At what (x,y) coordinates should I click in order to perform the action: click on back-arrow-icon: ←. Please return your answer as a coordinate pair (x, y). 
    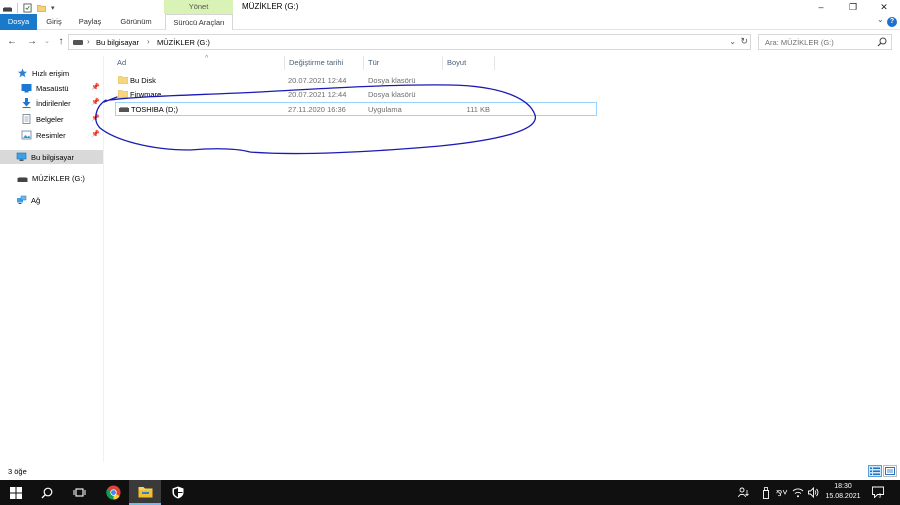
    Looking at the image, I should click on (12, 42).